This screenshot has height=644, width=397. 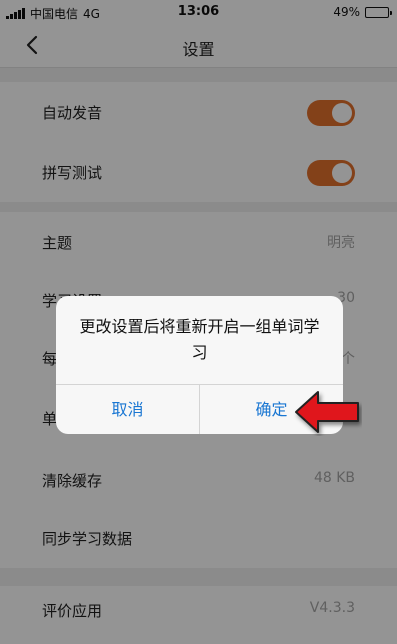 What do you see at coordinates (327, 412) in the screenshot?
I see `red-arrow-icon` at bounding box center [327, 412].